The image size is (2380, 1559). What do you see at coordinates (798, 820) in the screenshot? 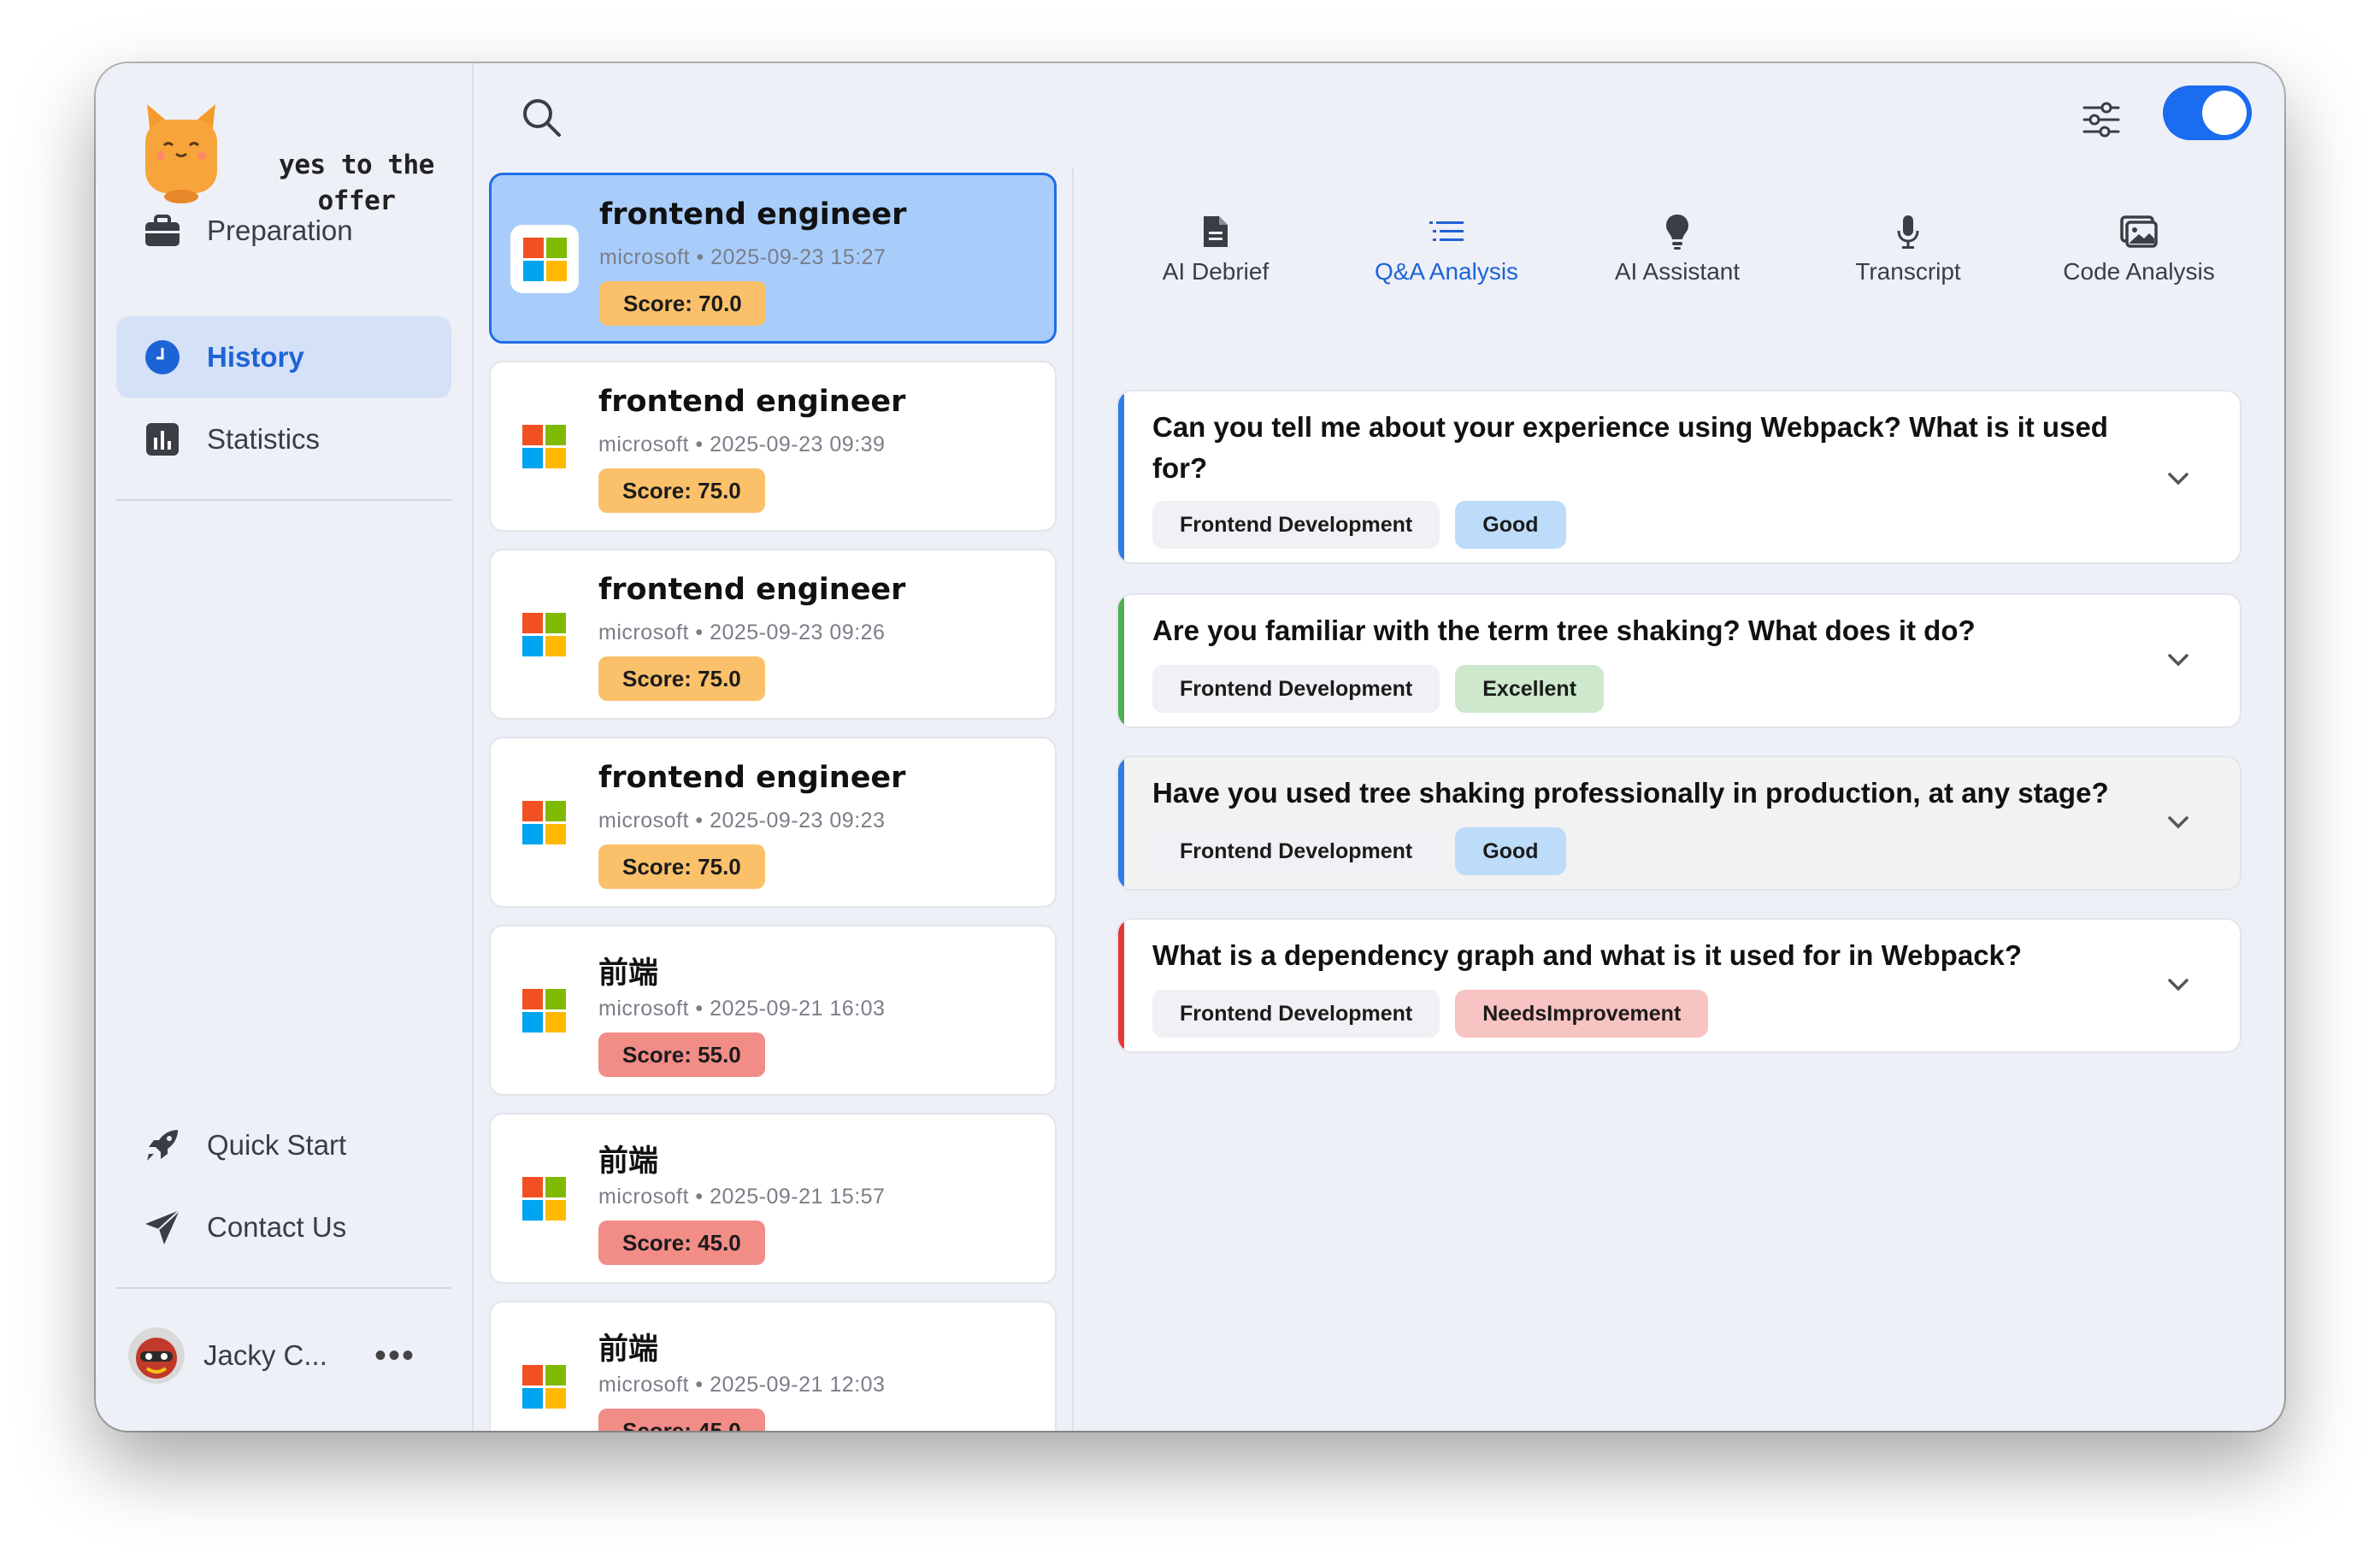
I see `datetime: 2025-09-23 09:23` at bounding box center [798, 820].